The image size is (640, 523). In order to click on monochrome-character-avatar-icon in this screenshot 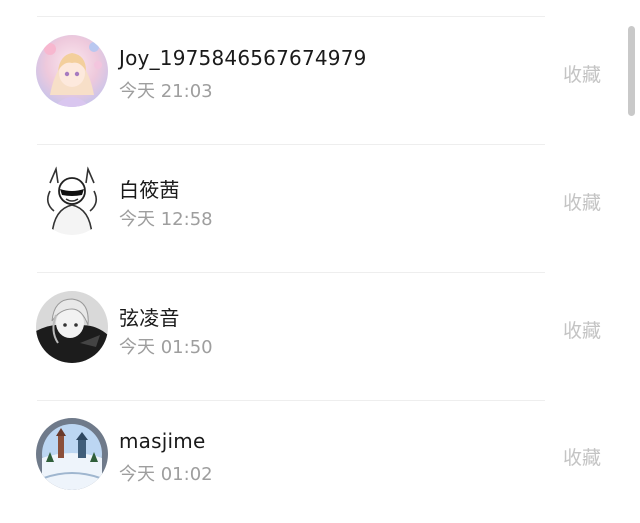, I will do `click(72, 327)`.